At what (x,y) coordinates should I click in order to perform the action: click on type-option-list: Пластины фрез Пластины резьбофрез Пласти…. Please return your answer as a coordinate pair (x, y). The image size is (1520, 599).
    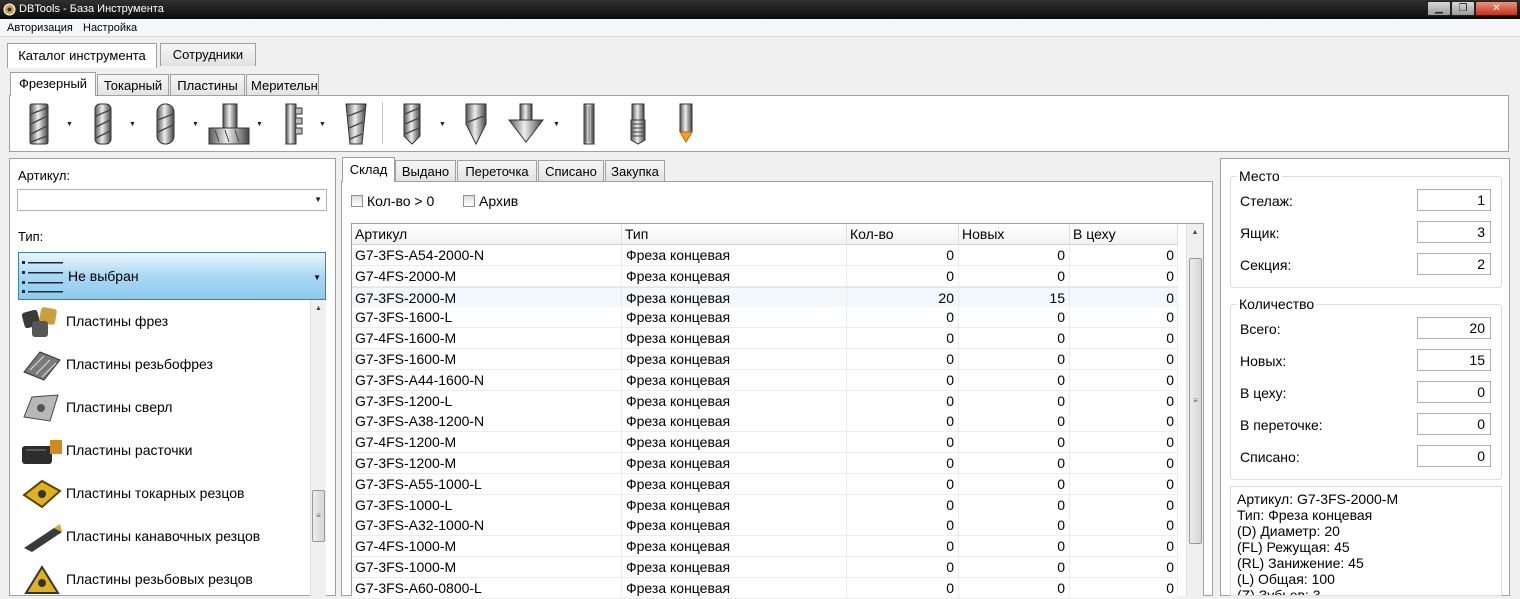
    Looking at the image, I should click on (172, 448).